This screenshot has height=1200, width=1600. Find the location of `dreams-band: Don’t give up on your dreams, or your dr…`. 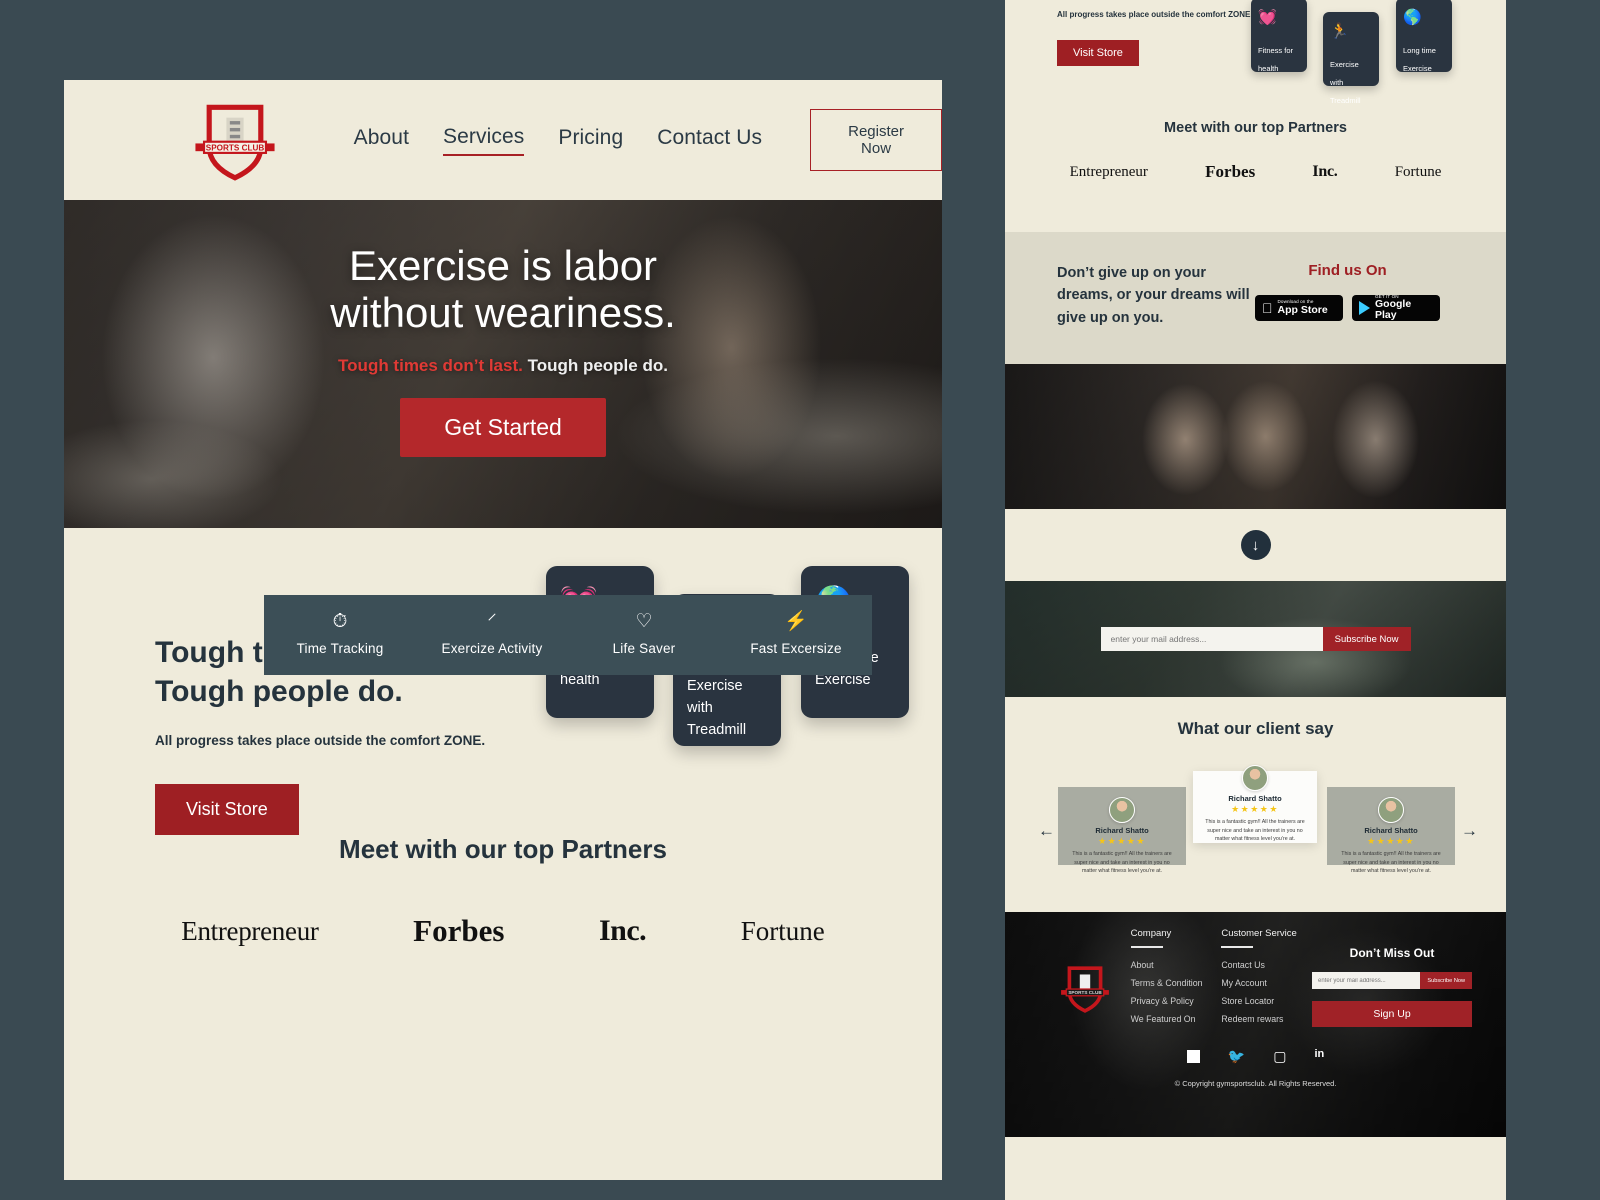

dreams-band: Don’t give up on your dreams, or your dr… is located at coordinates (1255, 298).